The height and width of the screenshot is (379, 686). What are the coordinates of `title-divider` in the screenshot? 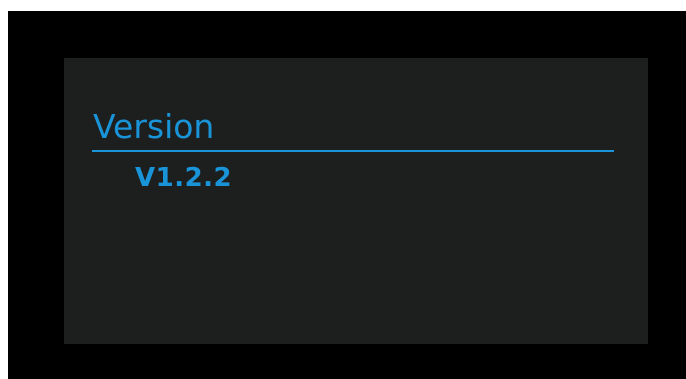 It's located at (353, 151).